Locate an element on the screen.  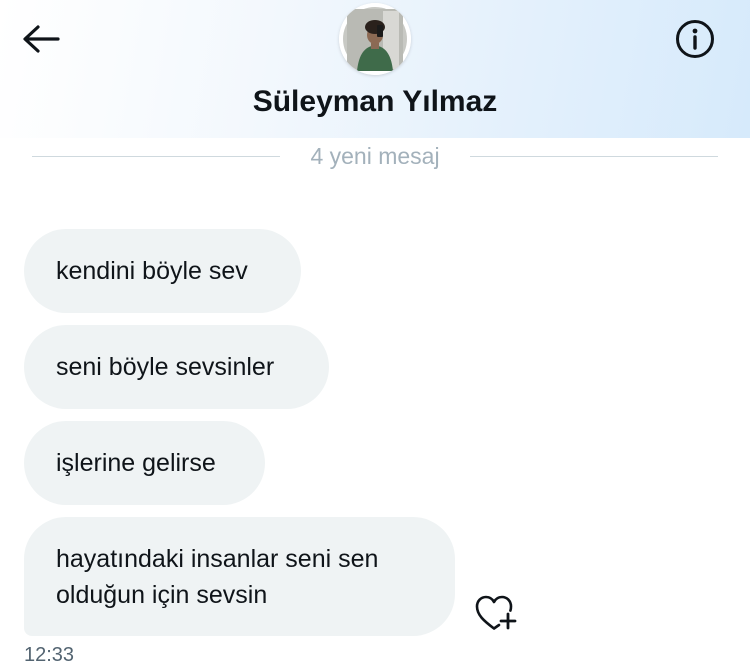
heart-plus-icon is located at coordinates (496, 612).